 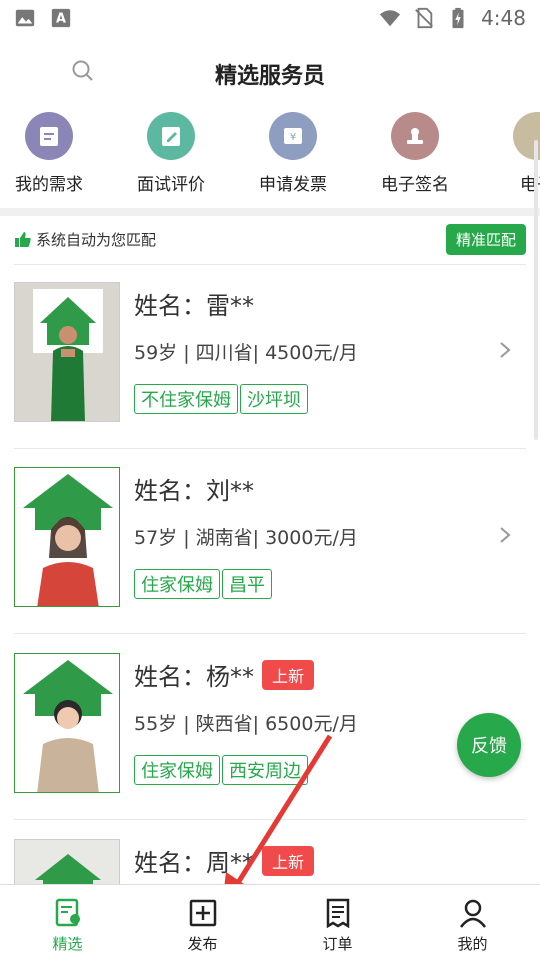 I want to click on service-shortcuts: 我的需求 面试评价 ¥ 申请发票 电子签名 电子, so click(x=270, y=158).